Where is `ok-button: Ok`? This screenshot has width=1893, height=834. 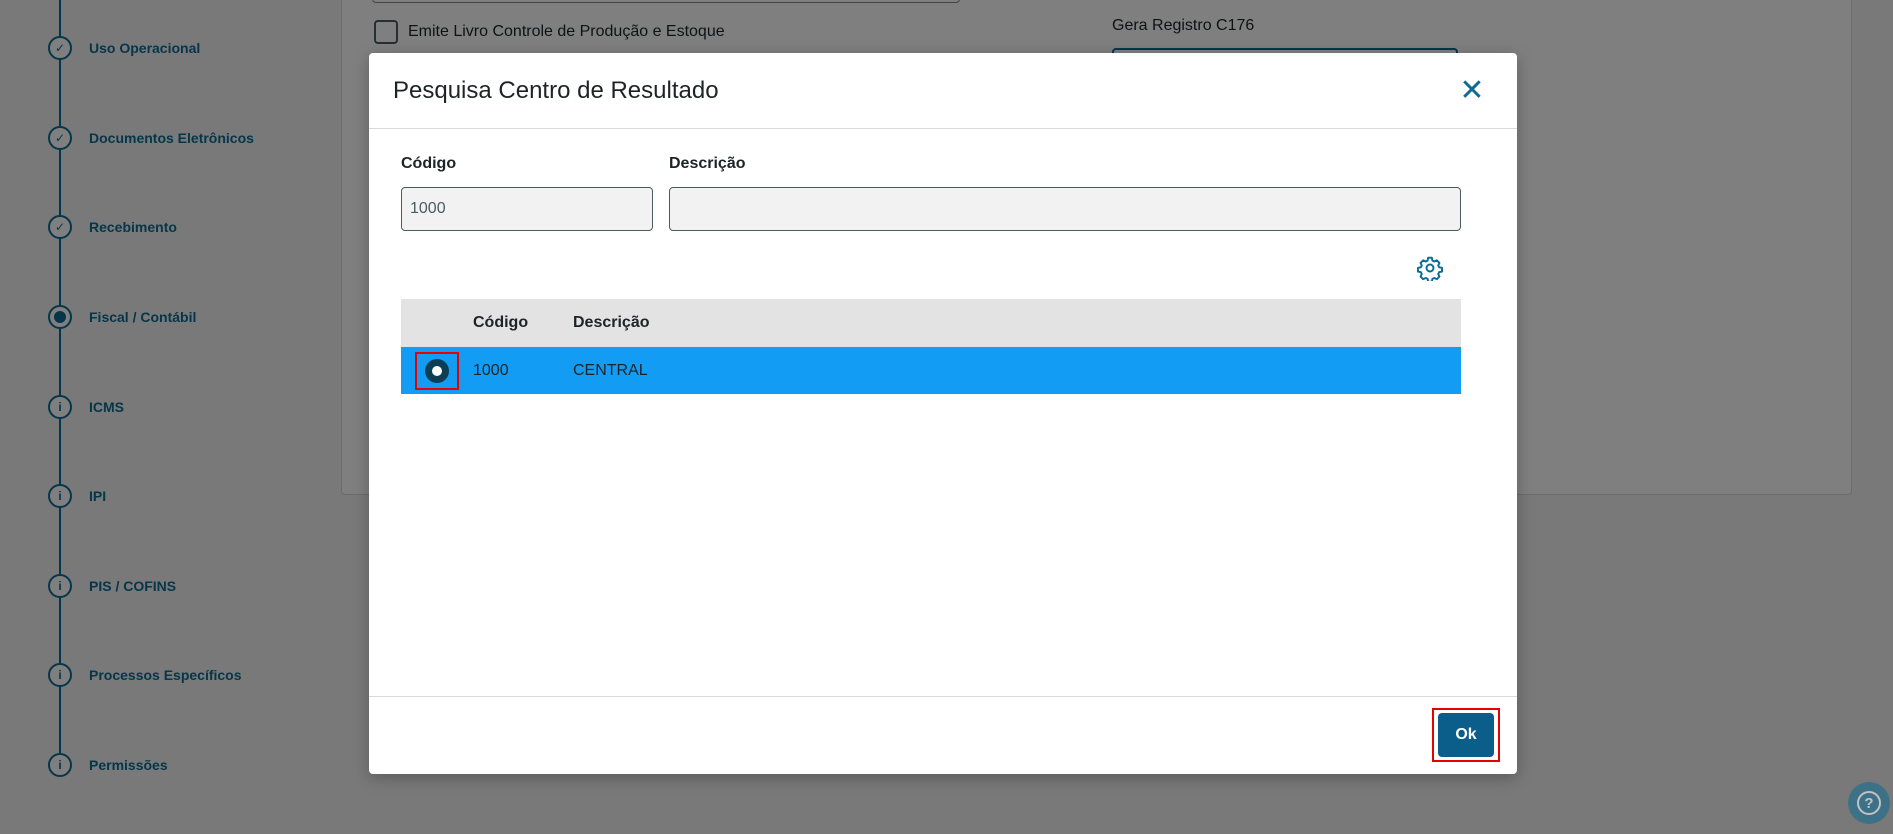
ok-button: Ok is located at coordinates (1466, 735).